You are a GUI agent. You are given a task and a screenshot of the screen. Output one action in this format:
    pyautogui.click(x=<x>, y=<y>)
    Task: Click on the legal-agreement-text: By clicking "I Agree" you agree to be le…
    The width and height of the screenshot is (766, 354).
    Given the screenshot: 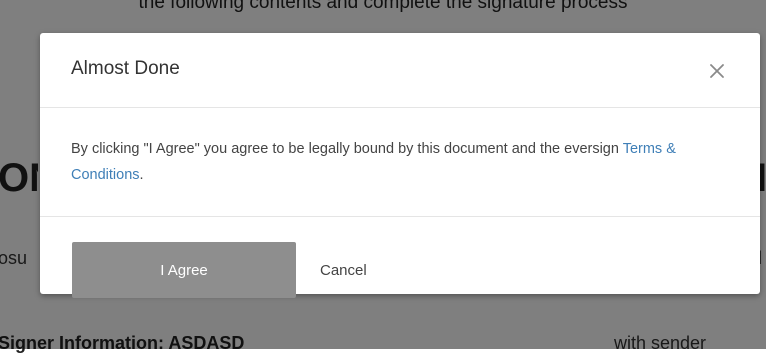 What is the action you would take?
    pyautogui.click(x=381, y=162)
    